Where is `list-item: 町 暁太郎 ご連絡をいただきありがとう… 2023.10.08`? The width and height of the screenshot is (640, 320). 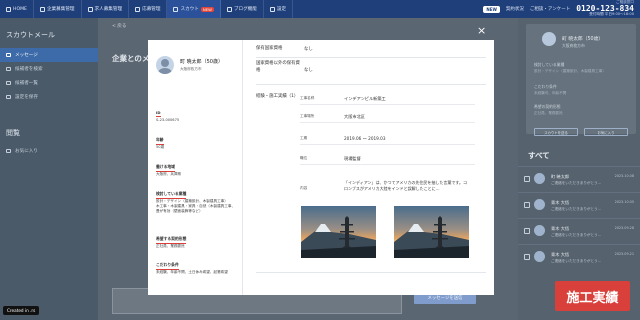 list-item: 町 暁太郎 ご連絡をいただきありがとう… 2023.10.08 is located at coordinates (579, 179).